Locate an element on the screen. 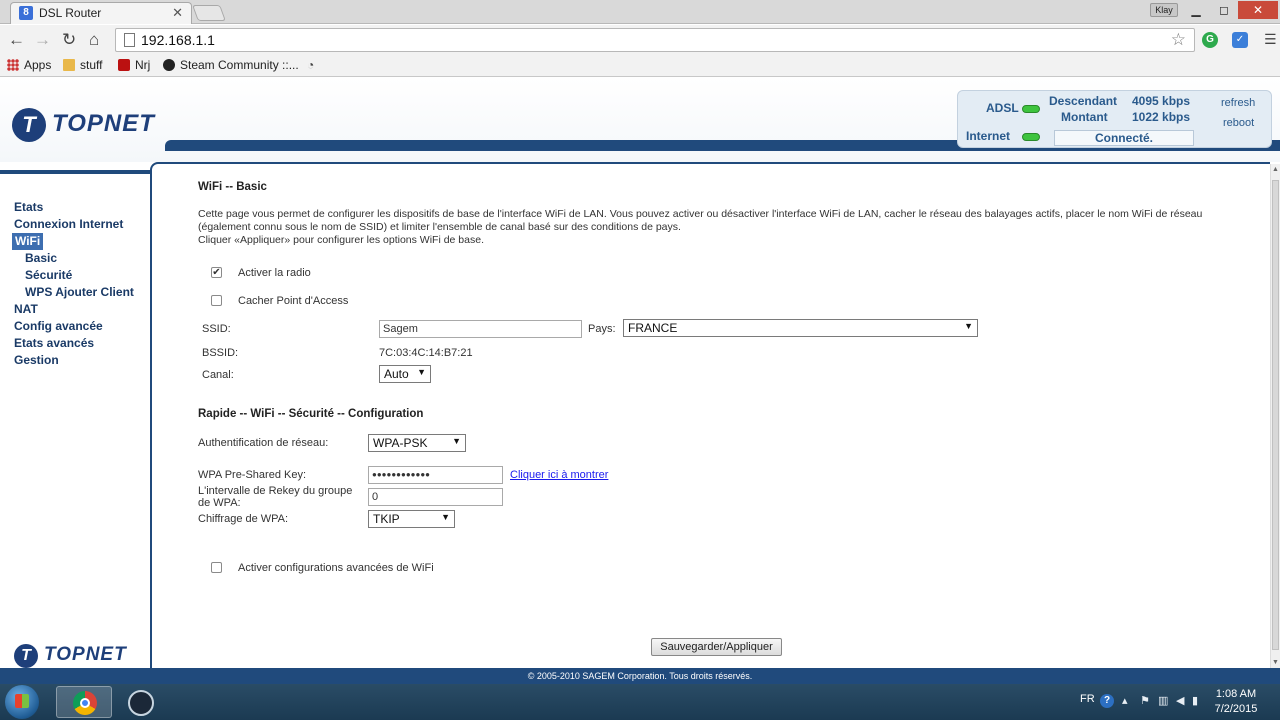 Image resolution: width=1280 pixels, height=720 pixels. taskbar-steam is located at coordinates (142, 702).